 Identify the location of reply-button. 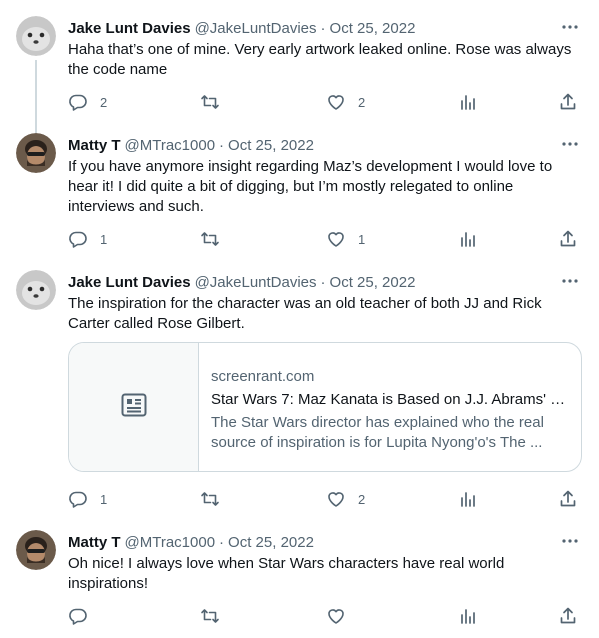
(84, 616).